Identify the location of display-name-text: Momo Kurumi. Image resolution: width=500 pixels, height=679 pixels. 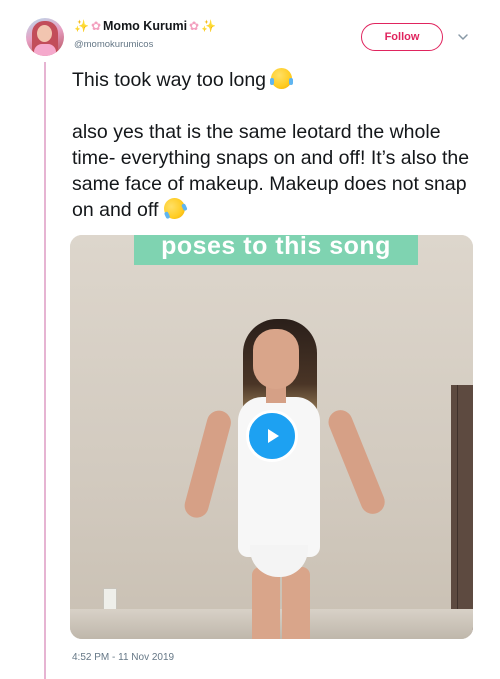
(145, 26).